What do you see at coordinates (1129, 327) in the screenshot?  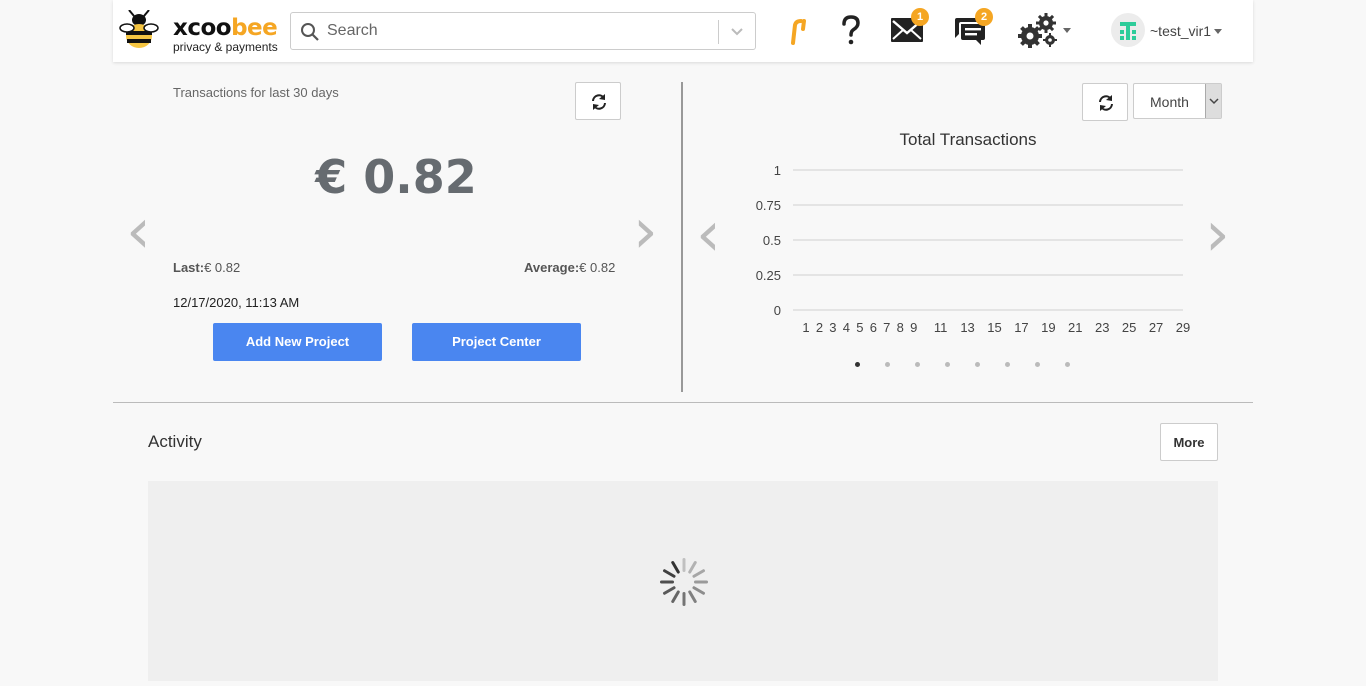 I see `x-tick-label: 25` at bounding box center [1129, 327].